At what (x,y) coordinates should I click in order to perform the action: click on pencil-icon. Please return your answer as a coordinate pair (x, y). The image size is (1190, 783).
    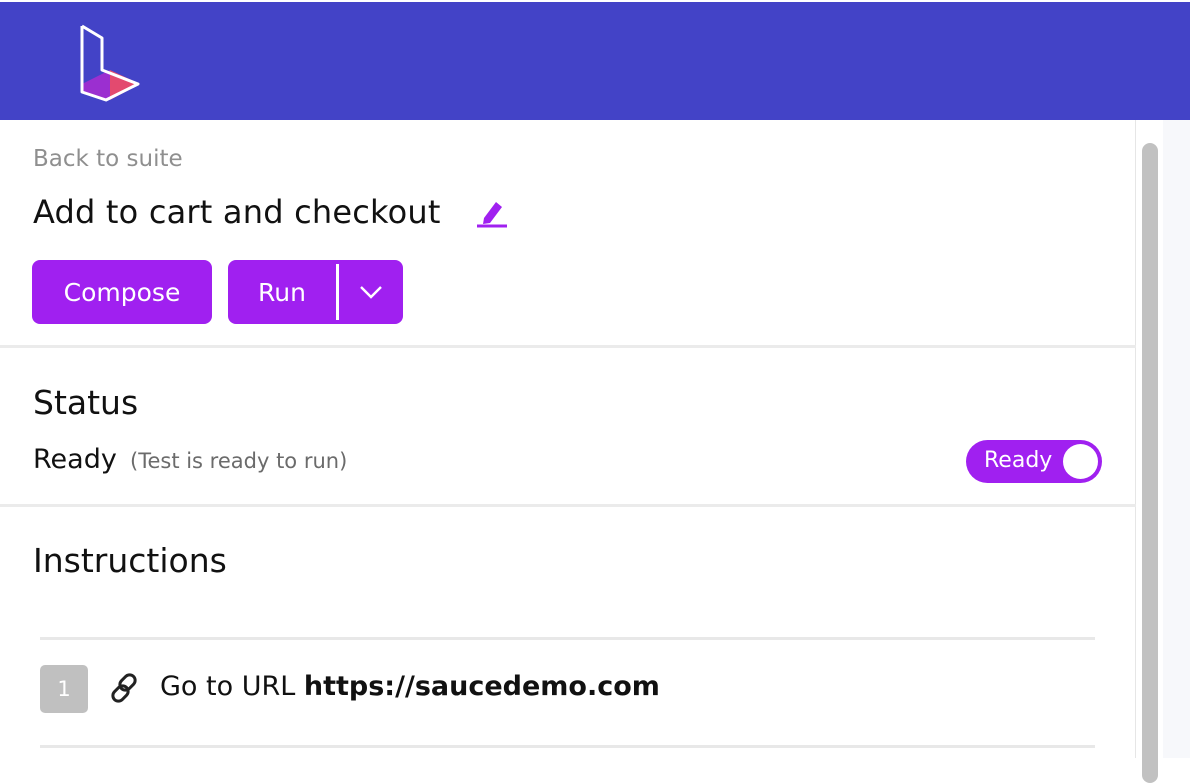
    Looking at the image, I should click on (492, 212).